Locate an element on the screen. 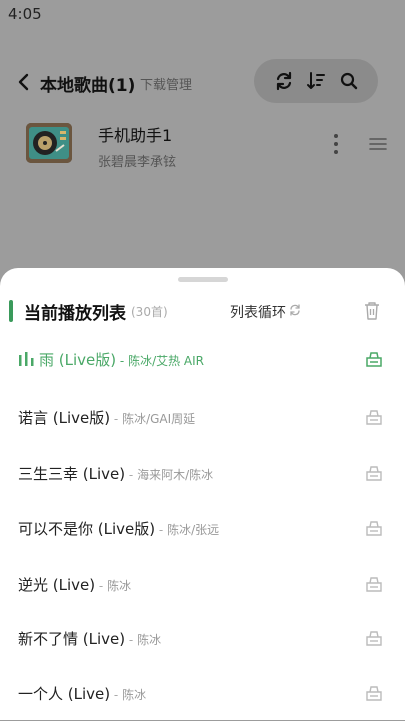 The width and height of the screenshot is (405, 721). status-time: 4:05 is located at coordinates (25, 14).